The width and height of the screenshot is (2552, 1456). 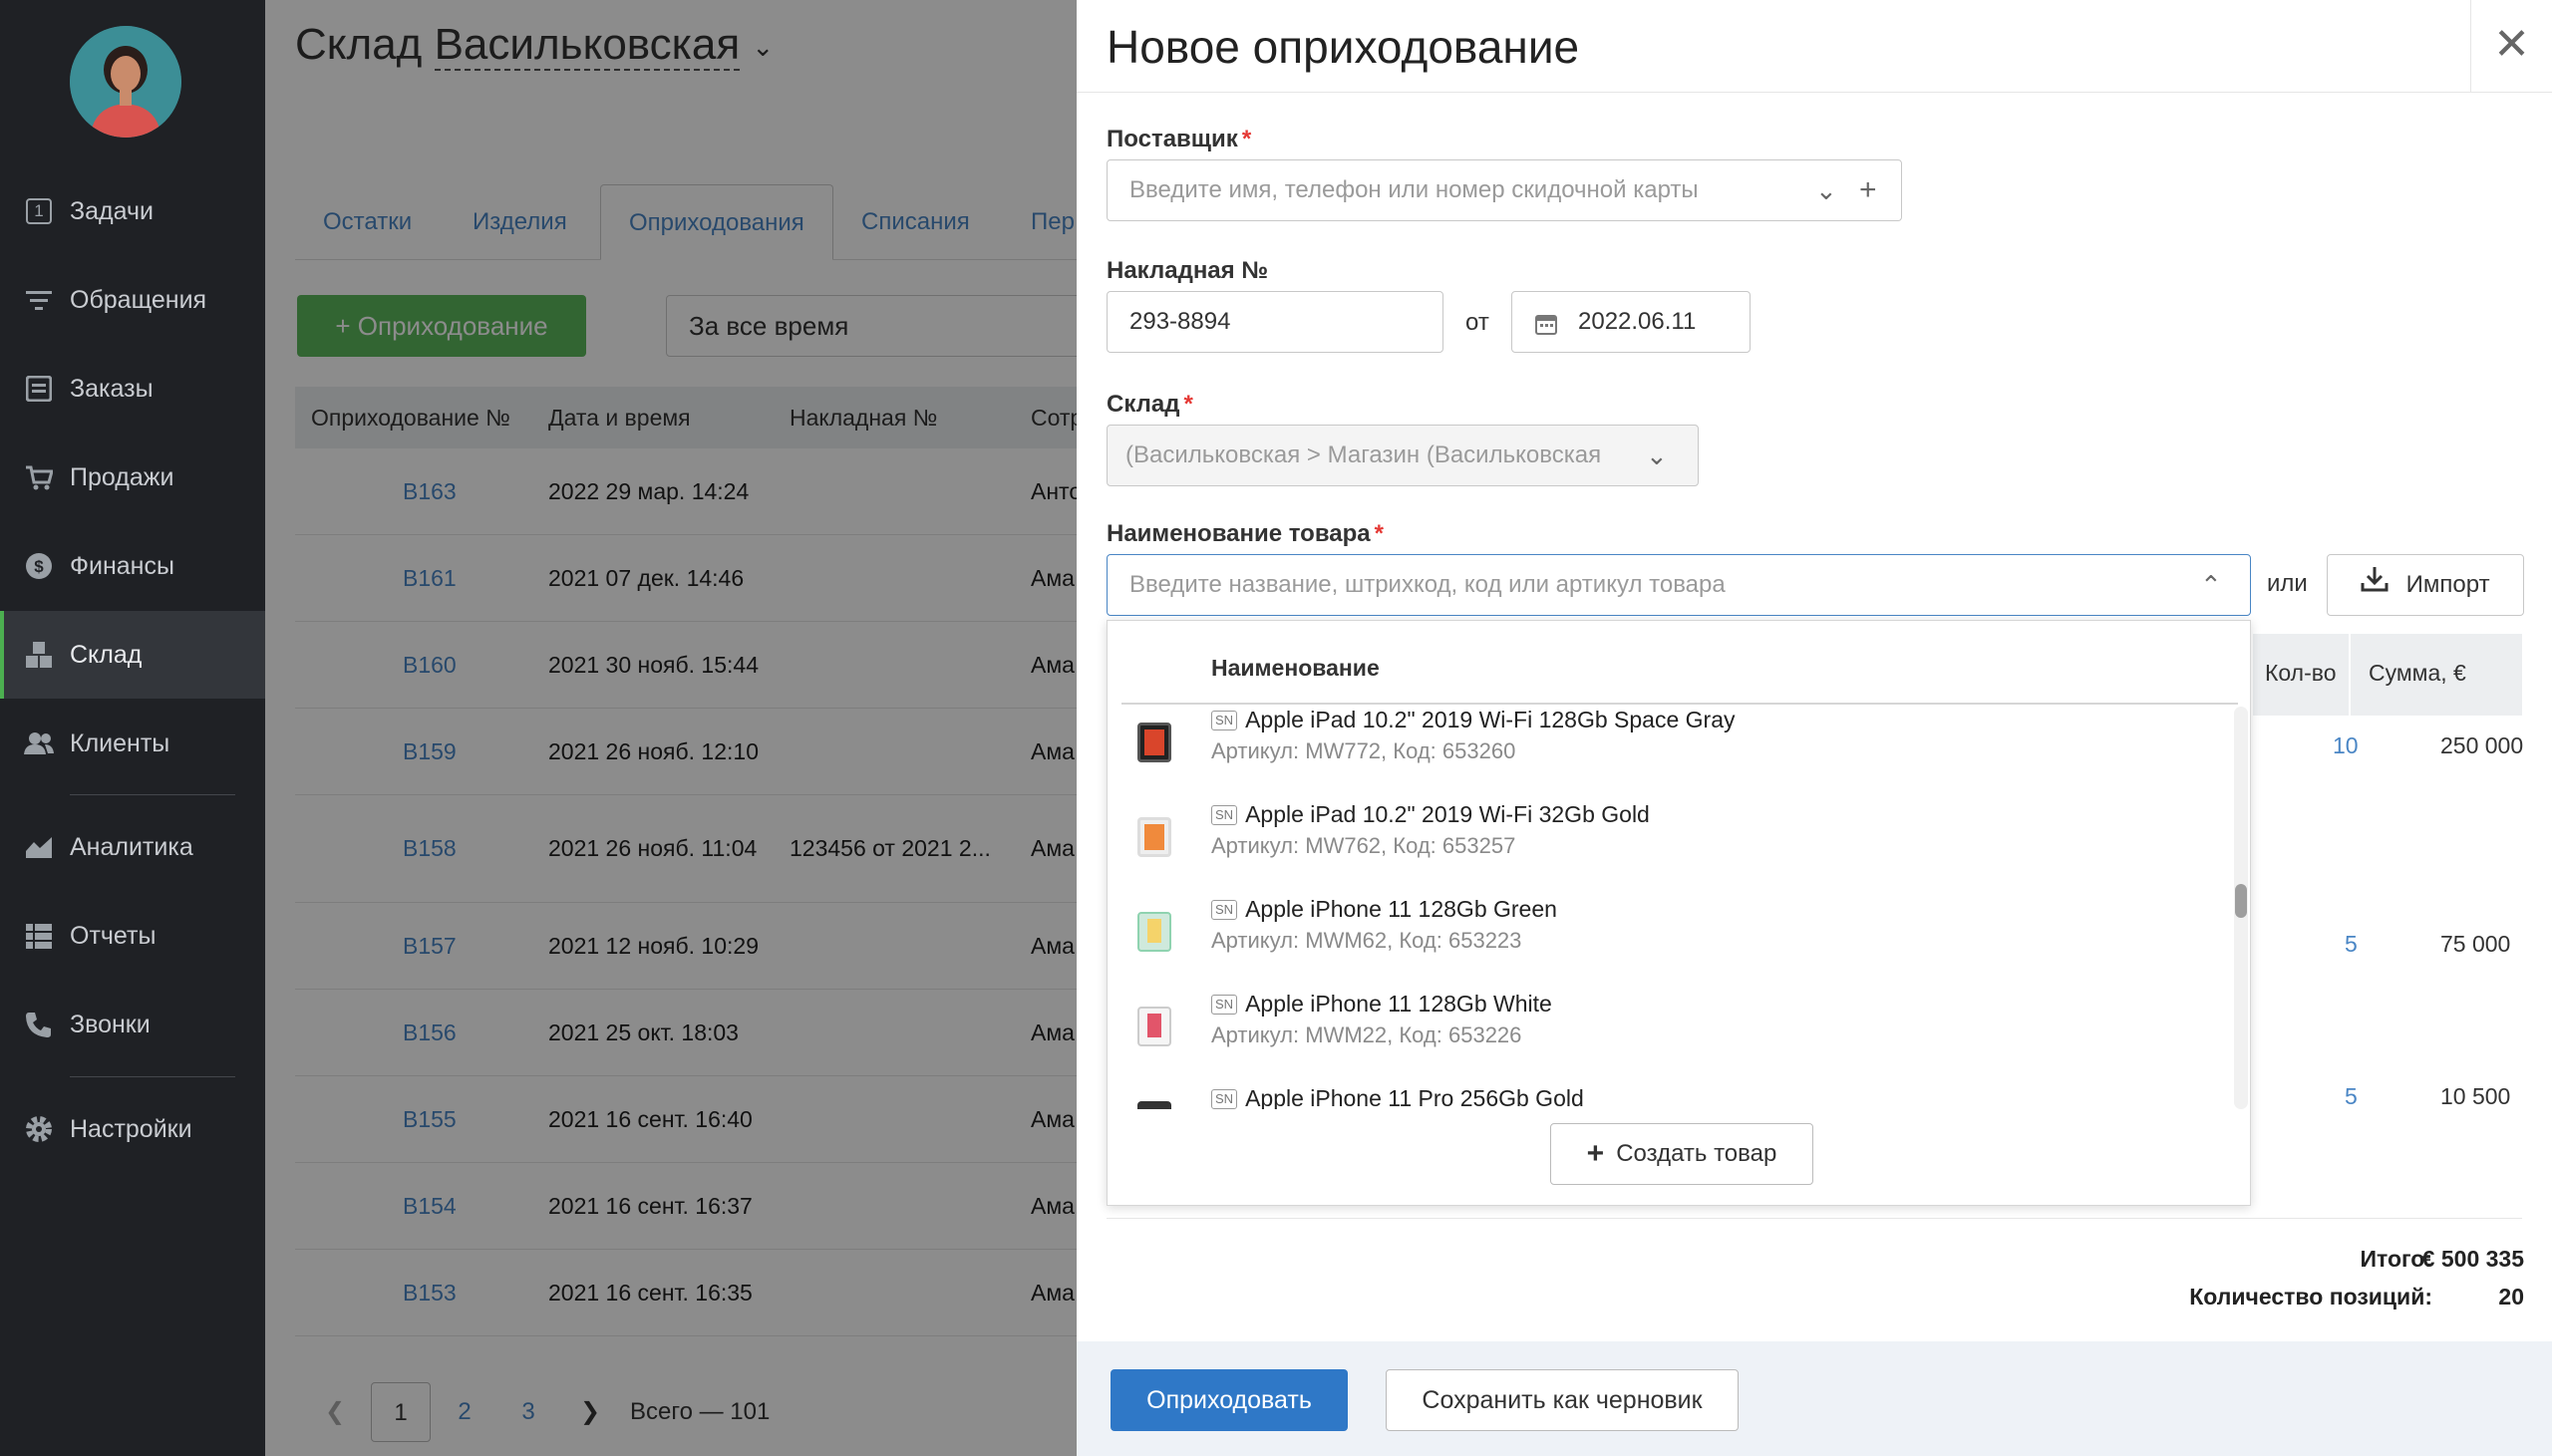 I want to click on product-option: SN Apple iPhone 11 Pro 256Gb Gold, so click(x=1669, y=1097).